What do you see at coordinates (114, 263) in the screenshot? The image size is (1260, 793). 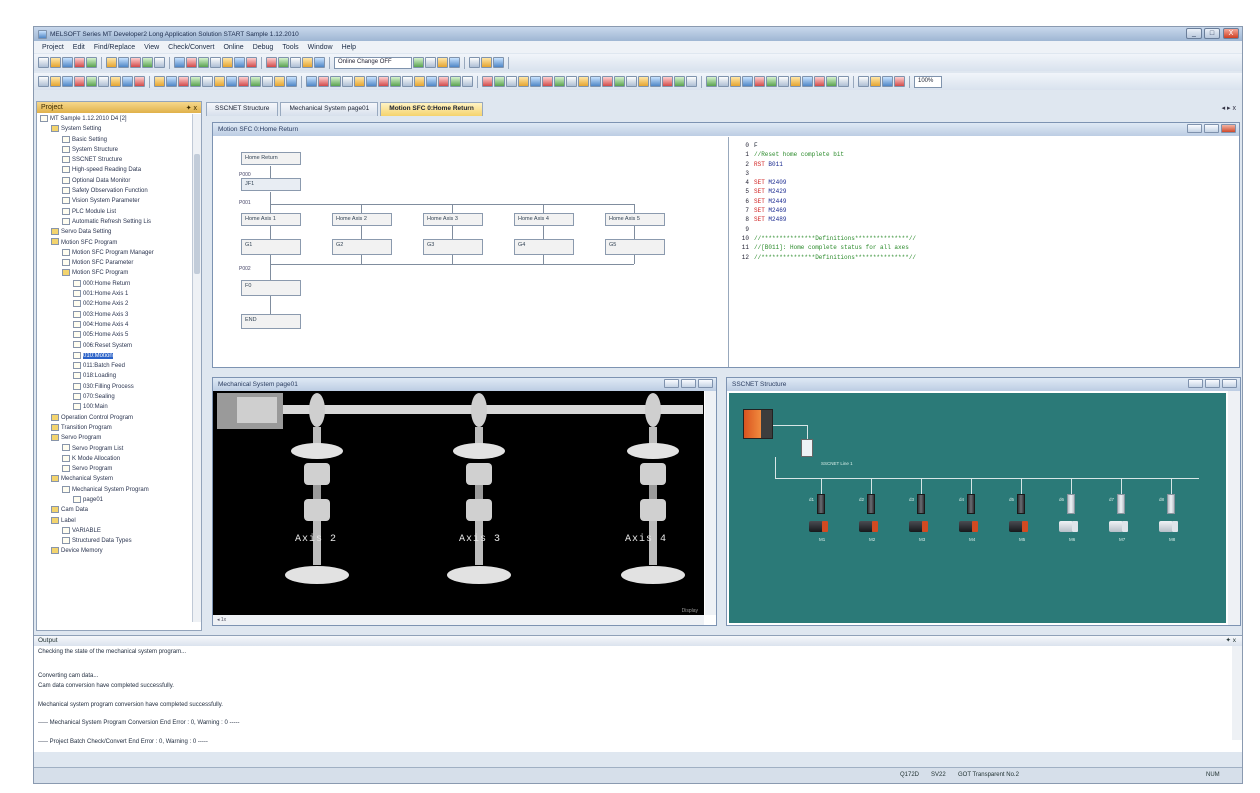 I see `tree-item: Motion SFC Parameter` at bounding box center [114, 263].